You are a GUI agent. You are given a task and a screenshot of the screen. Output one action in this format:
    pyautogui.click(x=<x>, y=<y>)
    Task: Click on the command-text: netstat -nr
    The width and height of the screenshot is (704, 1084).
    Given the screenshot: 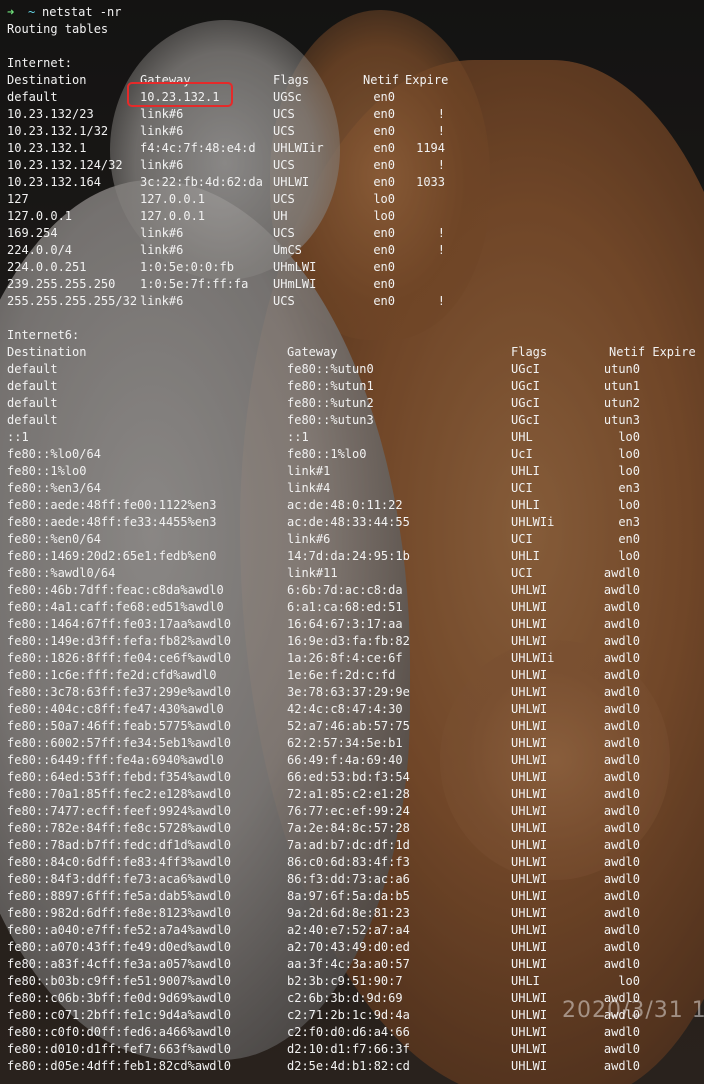 What is the action you would take?
    pyautogui.click(x=82, y=12)
    